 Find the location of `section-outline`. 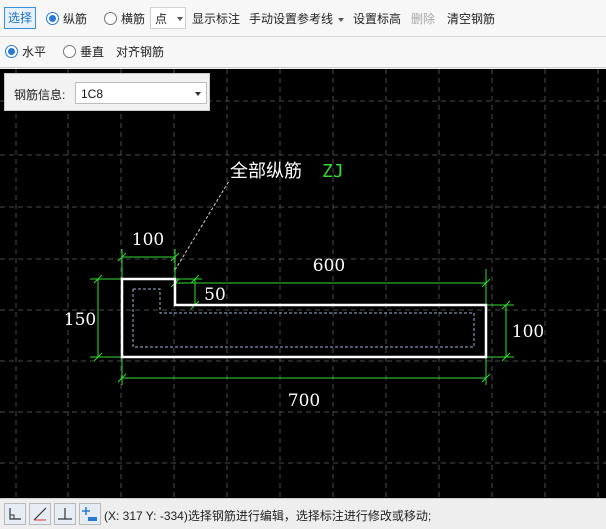

section-outline is located at coordinates (304, 318).